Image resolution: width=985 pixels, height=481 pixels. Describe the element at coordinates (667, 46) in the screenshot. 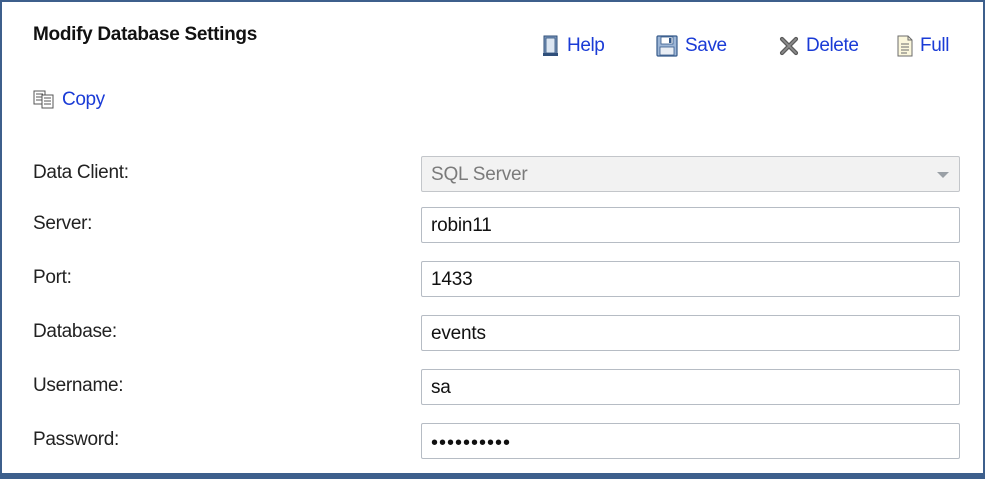

I see `save-disk-icon` at that location.